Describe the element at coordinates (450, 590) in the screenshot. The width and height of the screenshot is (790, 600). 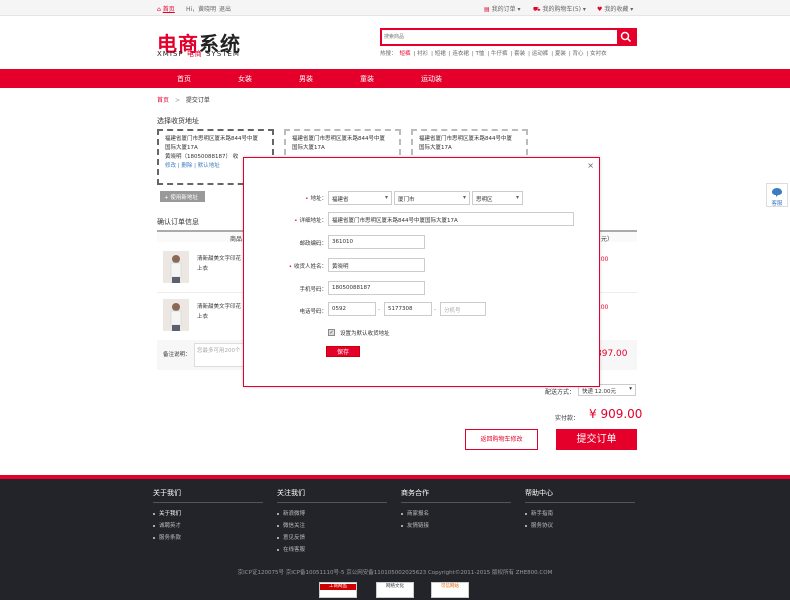
I see `trust-badge: 可信网站` at that location.